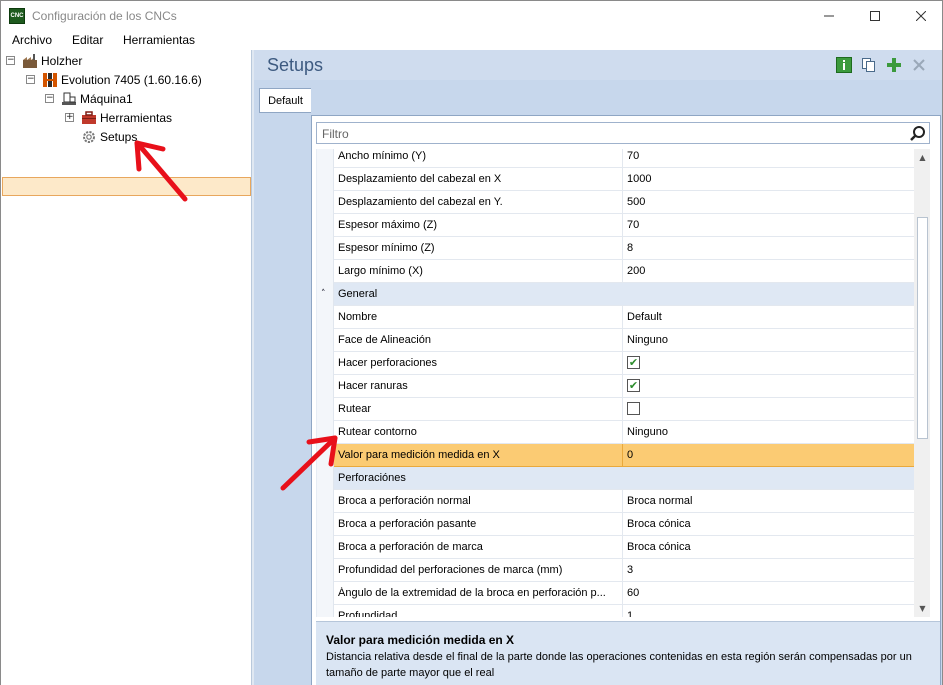 This screenshot has height=685, width=943. Describe the element at coordinates (636, 271) in the screenshot. I see `property-value: 200` at that location.